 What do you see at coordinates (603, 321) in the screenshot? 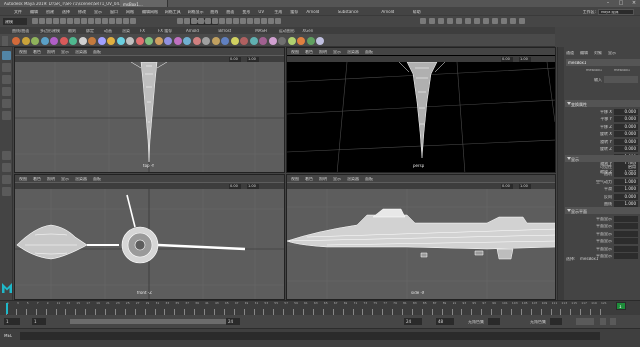
I see `prefs-icon` at bounding box center [603, 321].